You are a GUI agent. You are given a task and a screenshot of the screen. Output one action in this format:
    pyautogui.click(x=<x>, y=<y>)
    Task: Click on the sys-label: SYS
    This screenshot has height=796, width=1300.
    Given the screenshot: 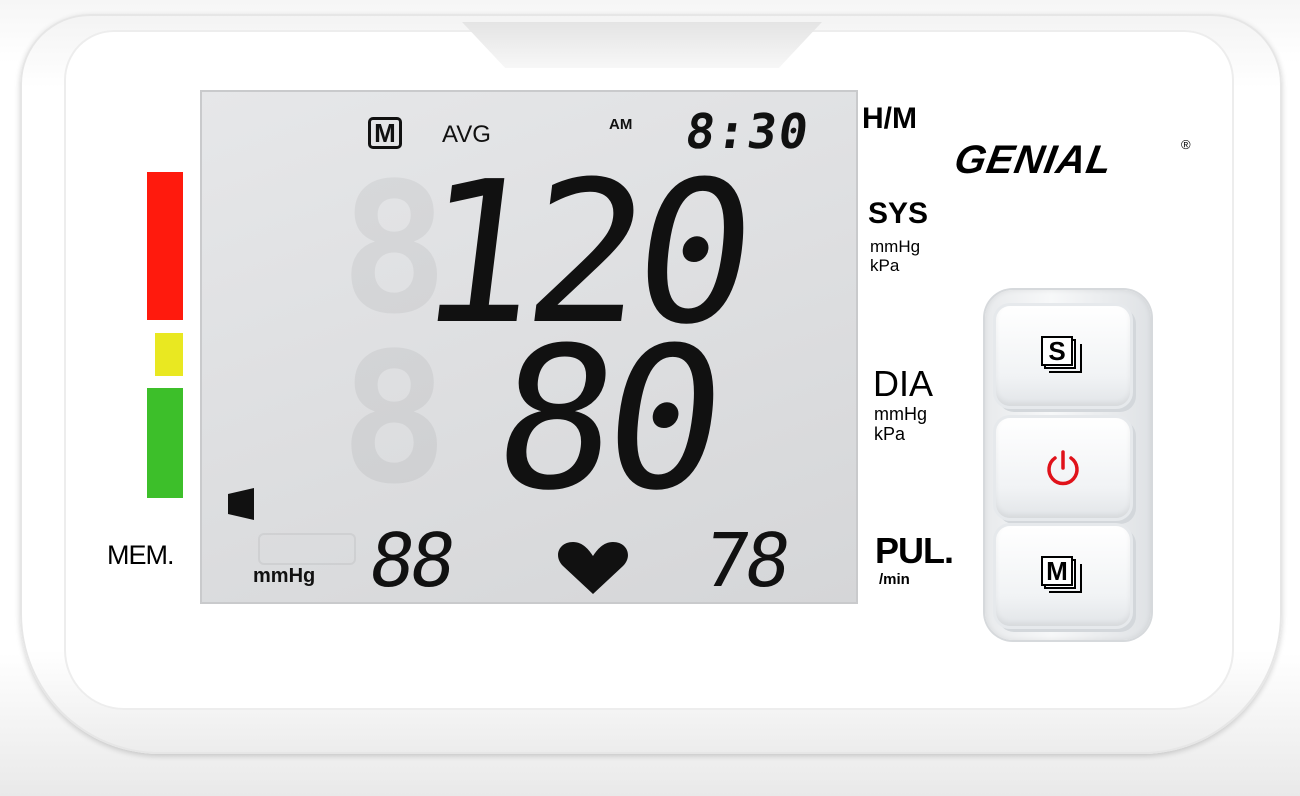 What is the action you would take?
    pyautogui.click(x=898, y=213)
    